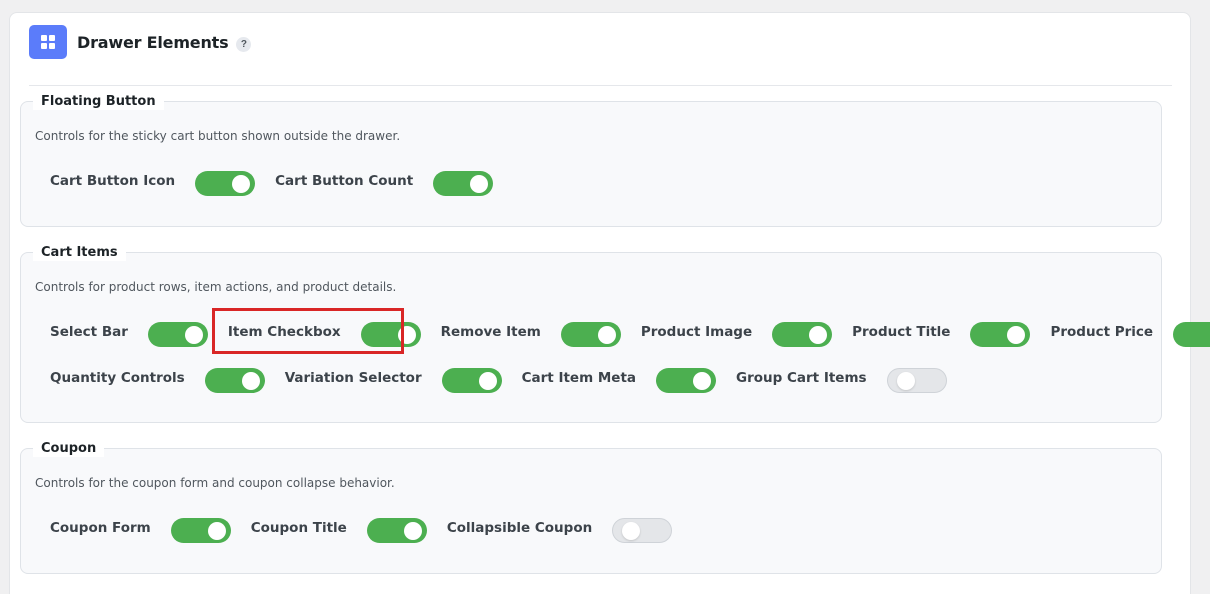 The height and width of the screenshot is (594, 1210). What do you see at coordinates (1102, 331) in the screenshot?
I see `toggle-label: Product Price` at bounding box center [1102, 331].